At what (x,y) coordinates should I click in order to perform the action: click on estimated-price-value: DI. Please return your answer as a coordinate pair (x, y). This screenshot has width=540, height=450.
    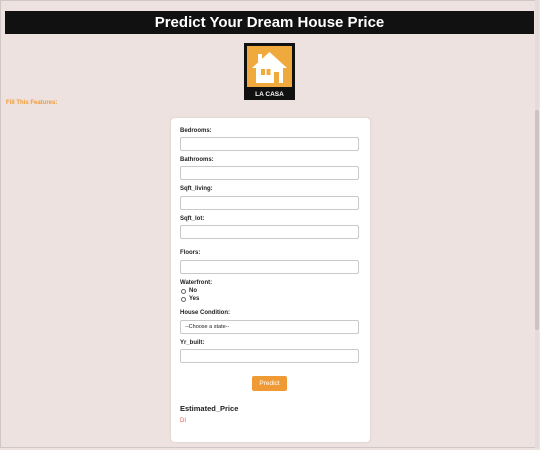
    Looking at the image, I should click on (183, 421).